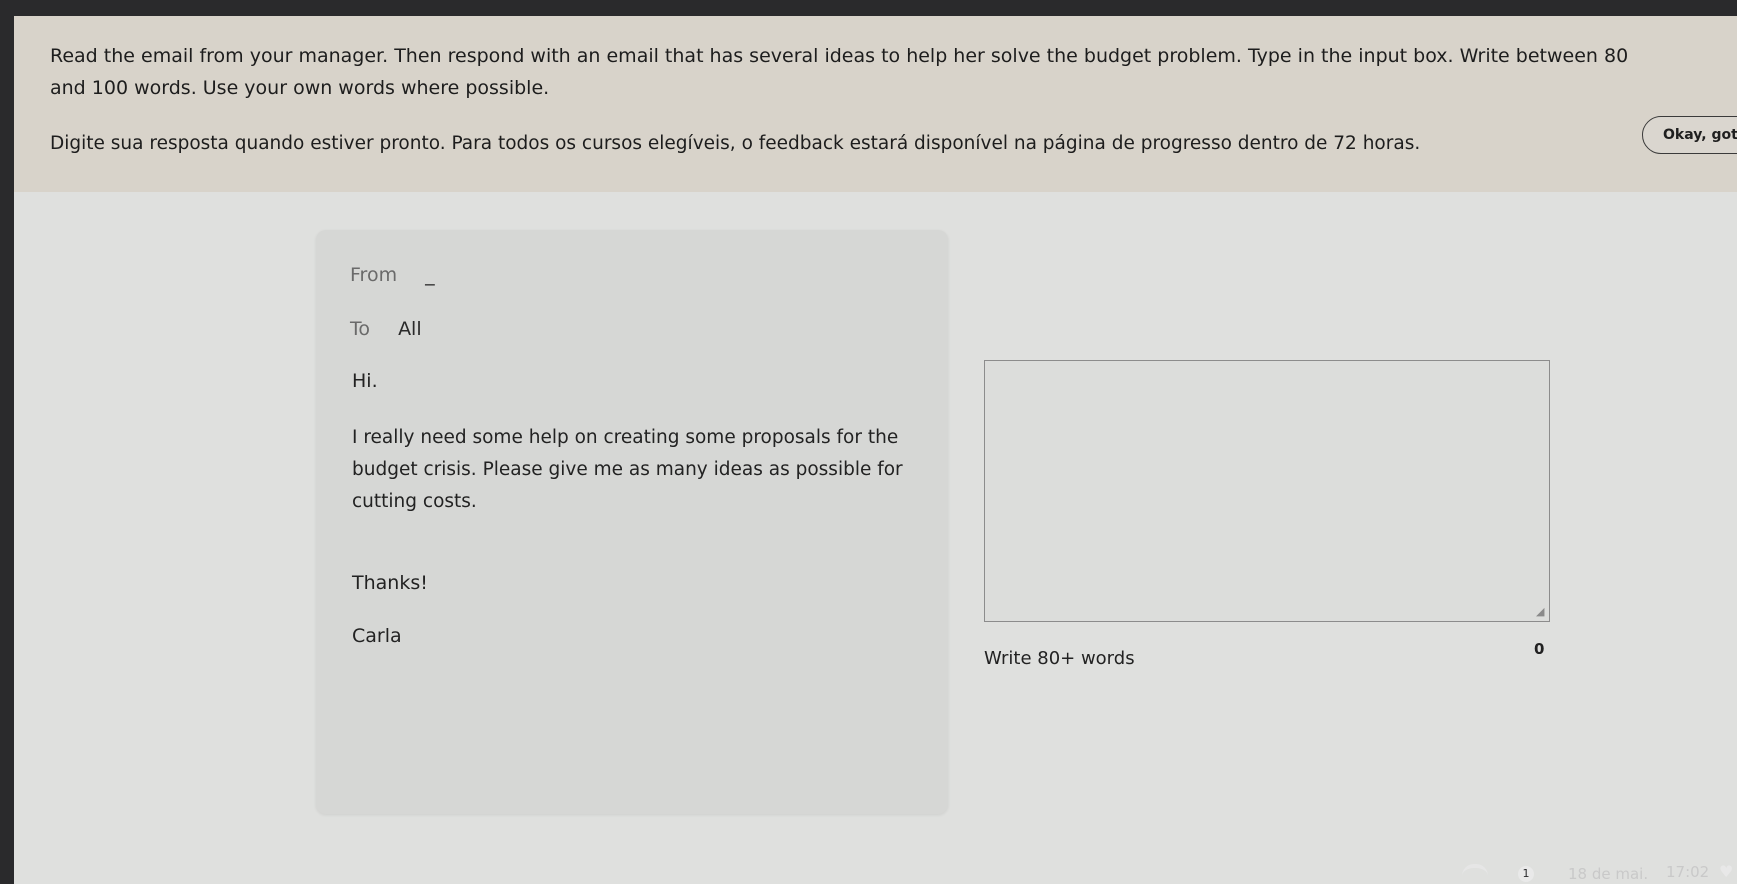 This screenshot has height=884, width=1737. I want to click on email-to-row: To All, so click(386, 329).